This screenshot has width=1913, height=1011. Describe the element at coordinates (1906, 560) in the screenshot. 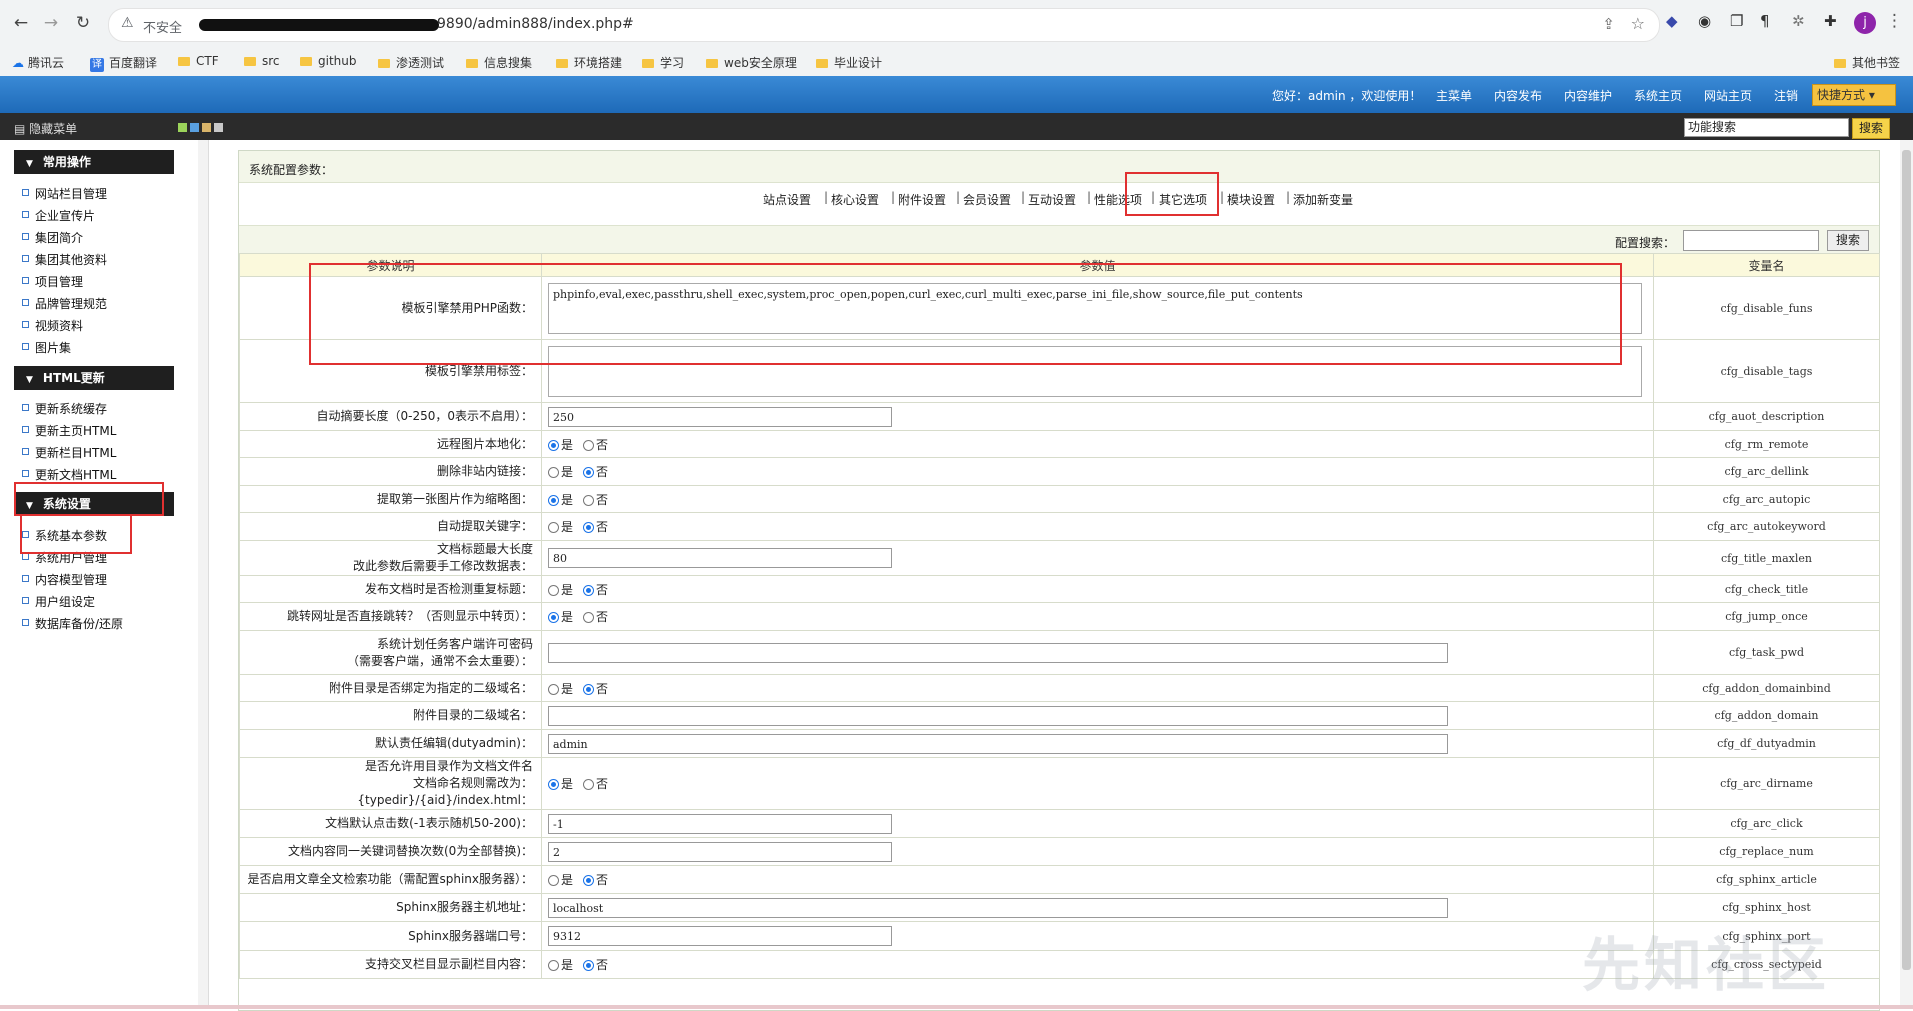

I see `scrollbar-thumb` at that location.